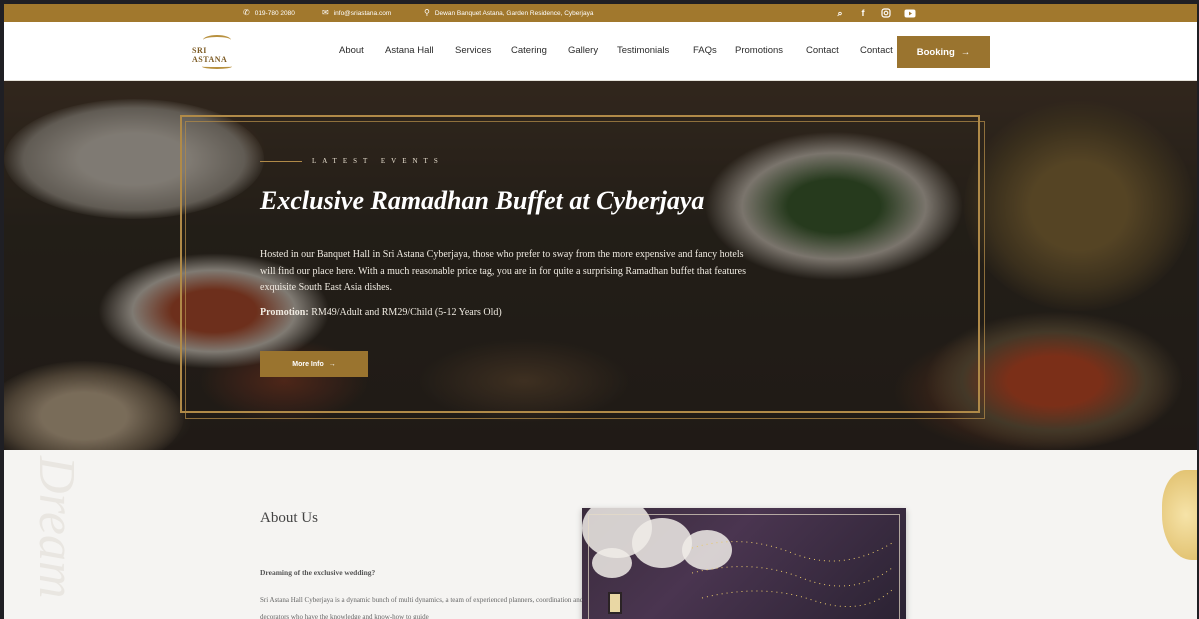 The height and width of the screenshot is (619, 1199). What do you see at coordinates (886, 13) in the screenshot?
I see `instagram-icon` at bounding box center [886, 13].